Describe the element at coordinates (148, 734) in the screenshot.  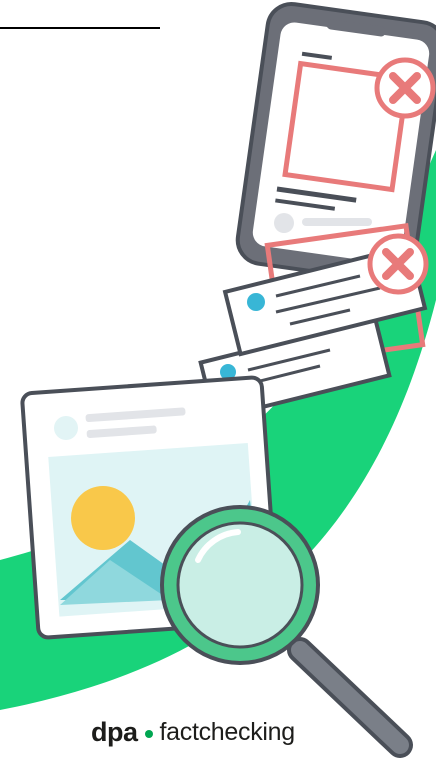
I see `brand-dot-icon` at that location.